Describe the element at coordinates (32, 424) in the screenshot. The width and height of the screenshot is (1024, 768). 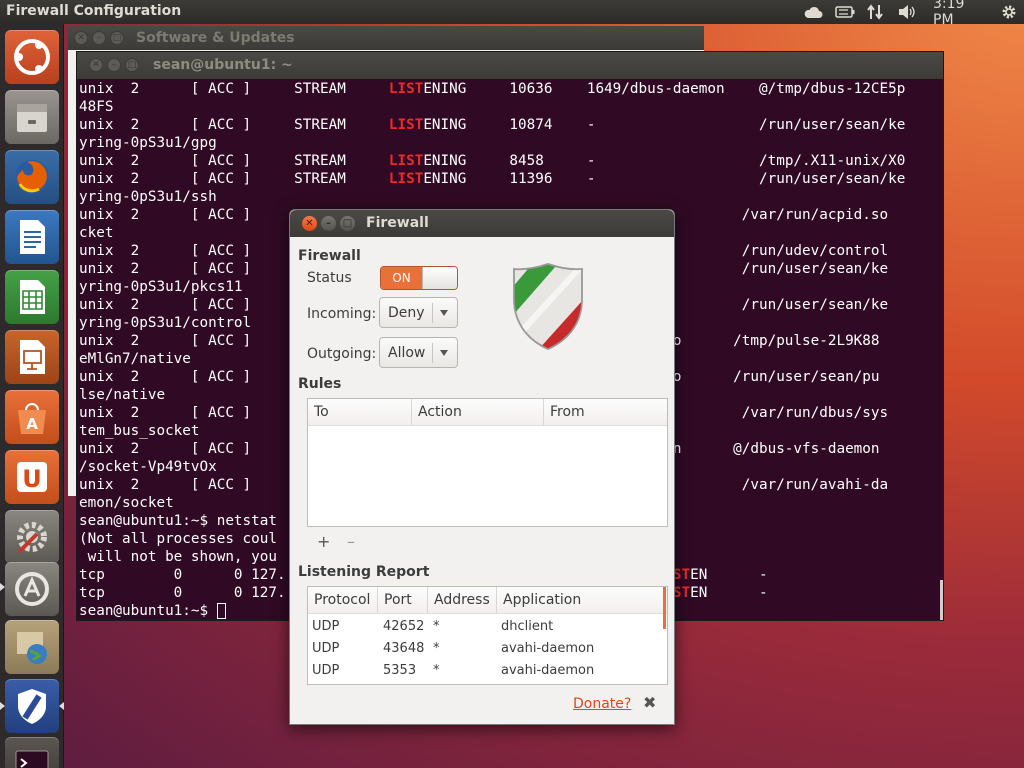
I see `svg-text: A` at that location.